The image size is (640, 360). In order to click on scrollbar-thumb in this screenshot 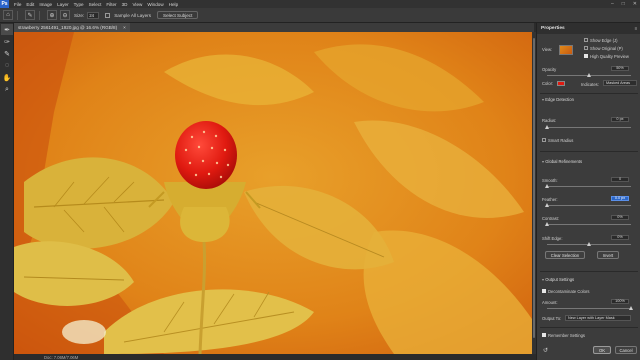, I will do `click(534, 188)`.